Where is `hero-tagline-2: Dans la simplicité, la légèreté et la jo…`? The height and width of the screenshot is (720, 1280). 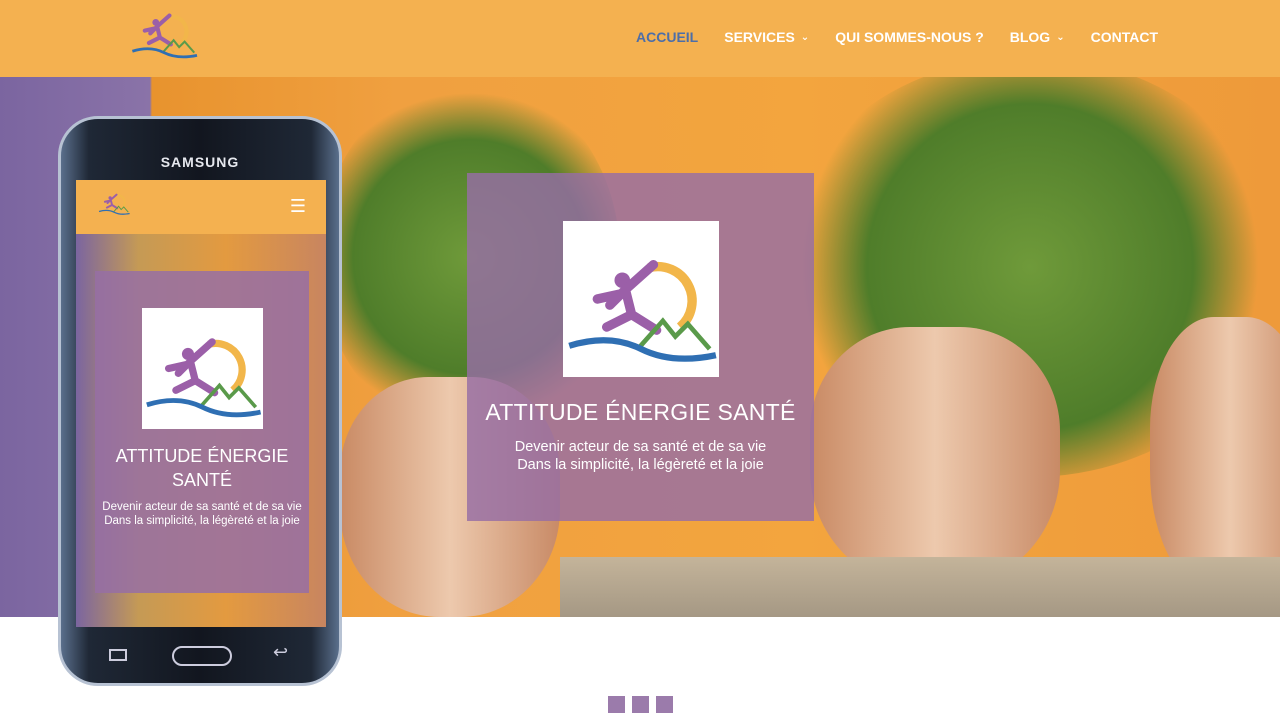
hero-tagline-2: Dans la simplicité, la légèreté et la jo… is located at coordinates (640, 465).